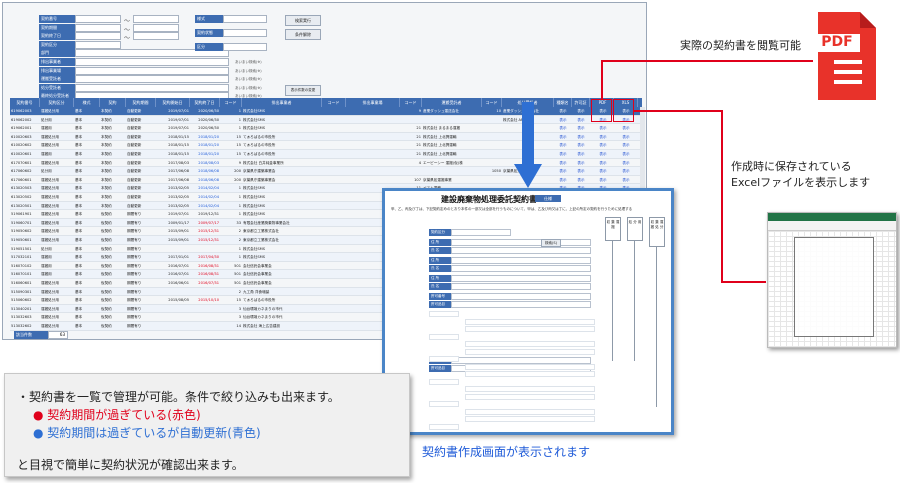 The image size is (900, 483). What do you see at coordinates (205, 102) in the screenshot?
I see `column-header: 契約終了日` at bounding box center [205, 102].